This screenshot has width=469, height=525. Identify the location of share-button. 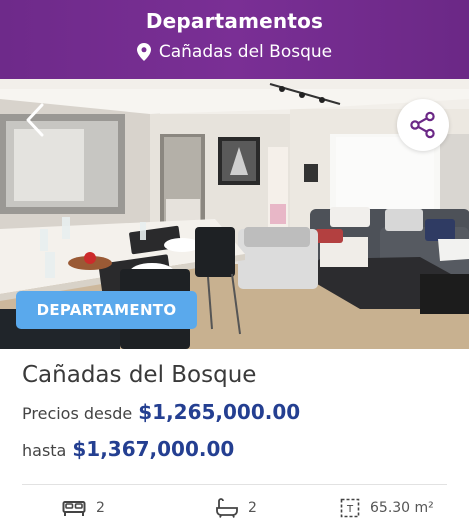
(423, 125).